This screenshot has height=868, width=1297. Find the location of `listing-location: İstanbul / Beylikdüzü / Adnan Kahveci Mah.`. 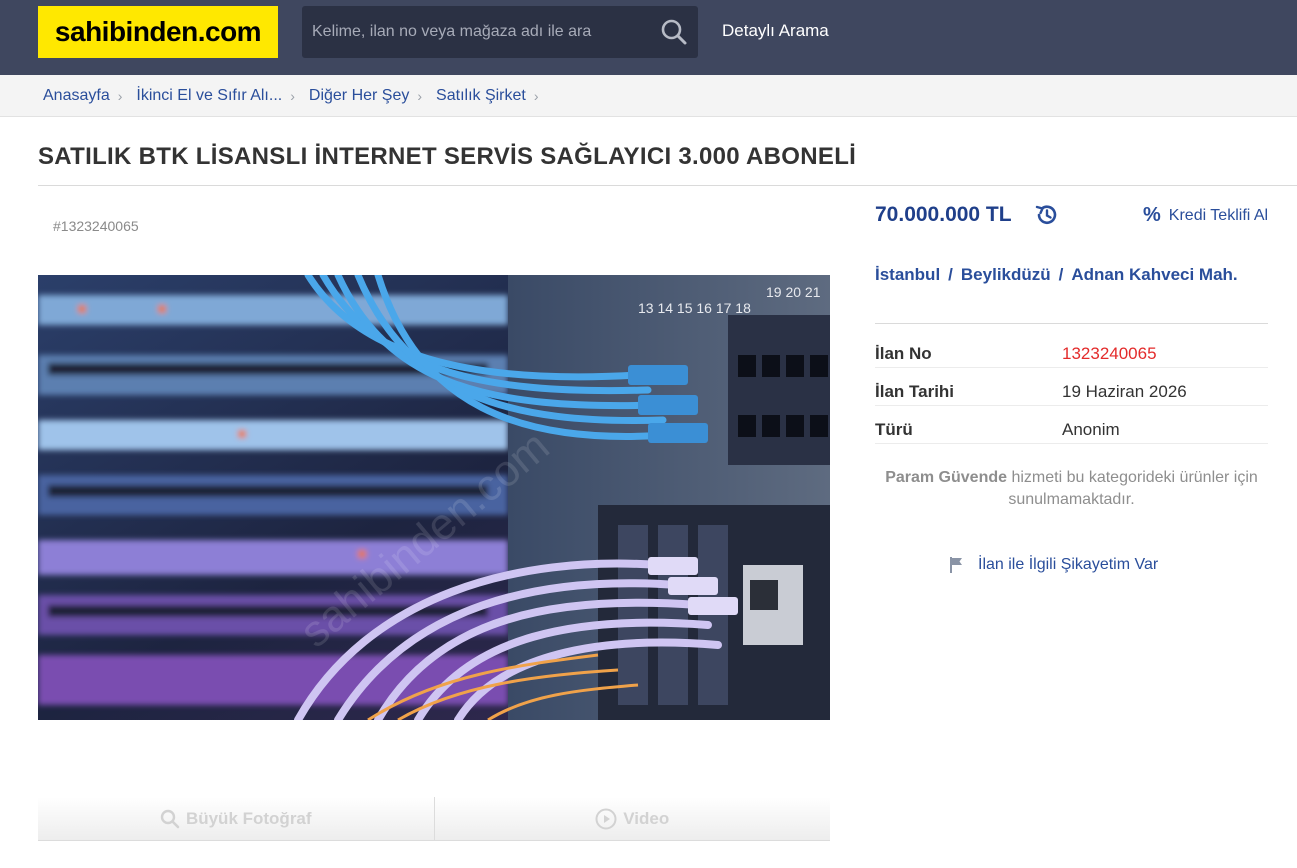

listing-location: İstanbul / Beylikdüzü / Adnan Kahveci Mah. is located at coordinates (1072, 275).